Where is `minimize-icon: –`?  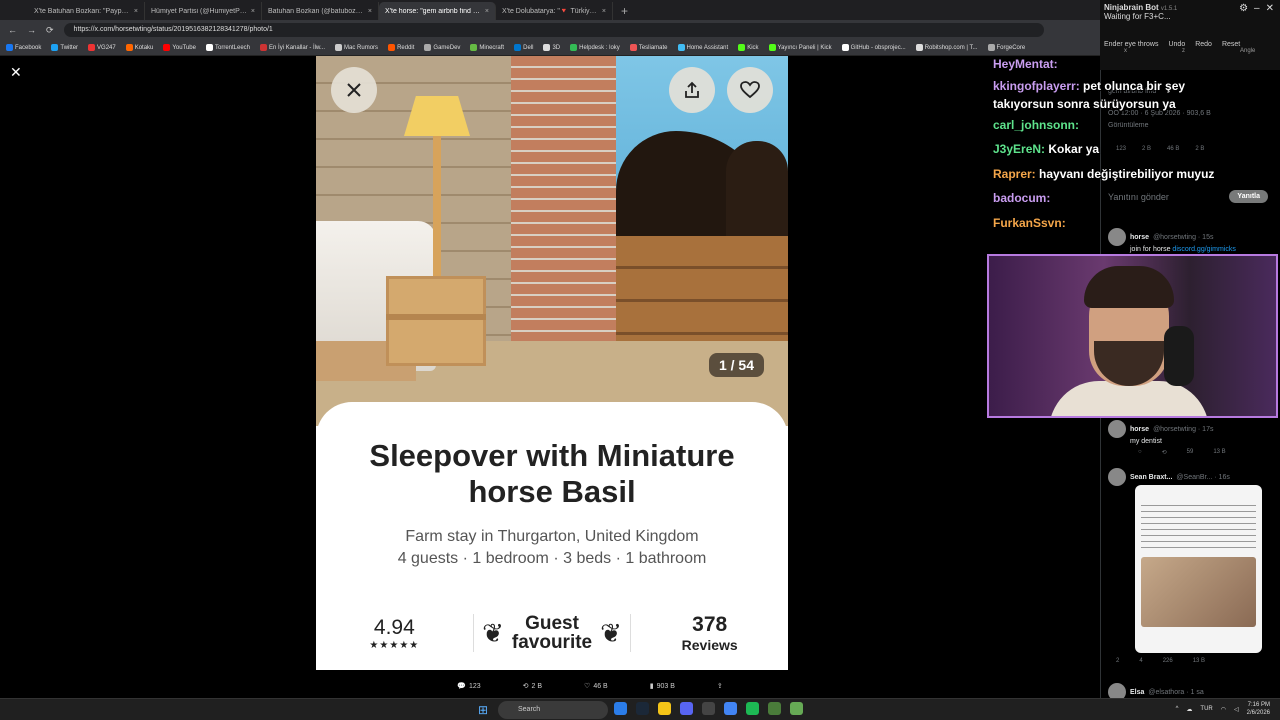 minimize-icon: – is located at coordinates (1257, 8).